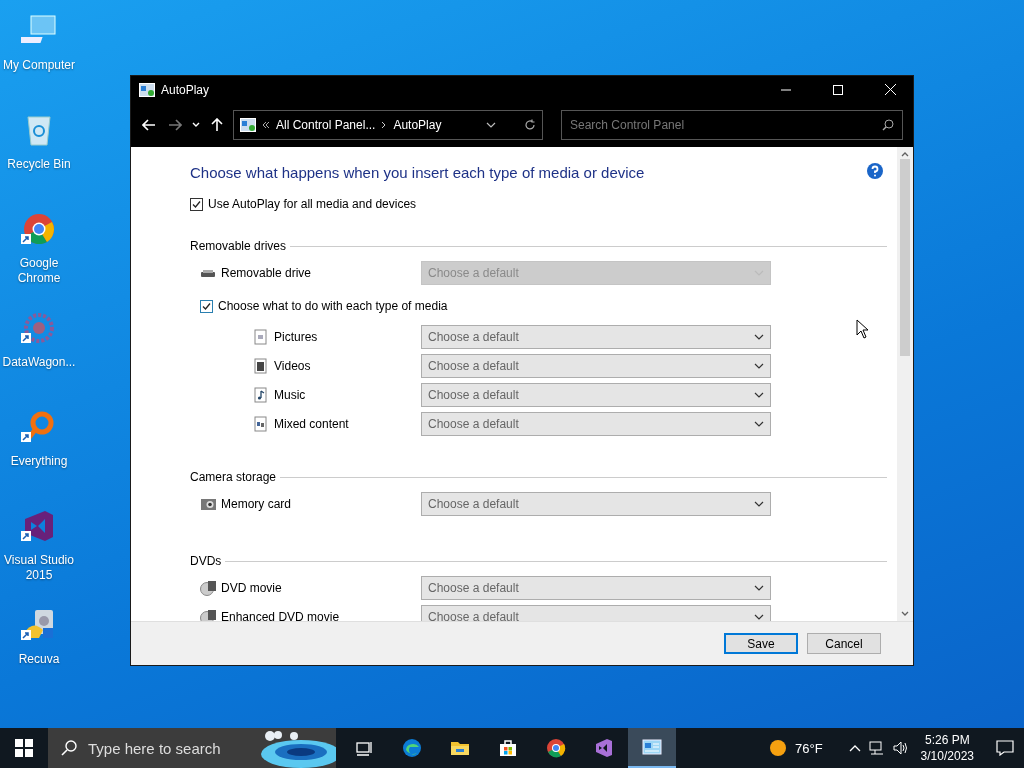  What do you see at coordinates (838, 89) in the screenshot?
I see `maximize-icon` at bounding box center [838, 89].